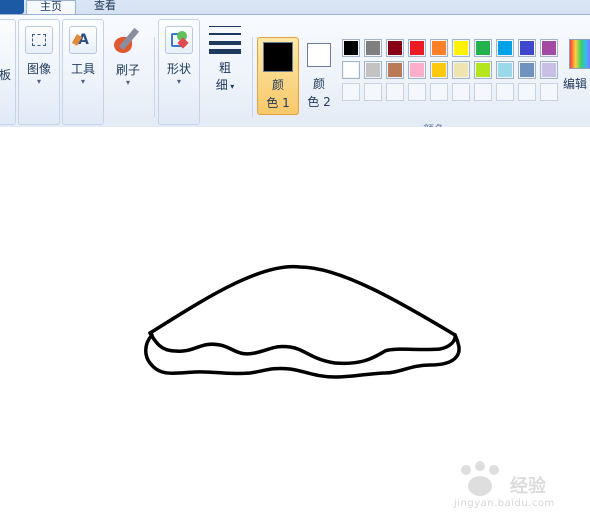 The height and width of the screenshot is (526, 590). What do you see at coordinates (504, 503) in the screenshot?
I see `watermark-url: jingyan.baidu.com` at bounding box center [504, 503].